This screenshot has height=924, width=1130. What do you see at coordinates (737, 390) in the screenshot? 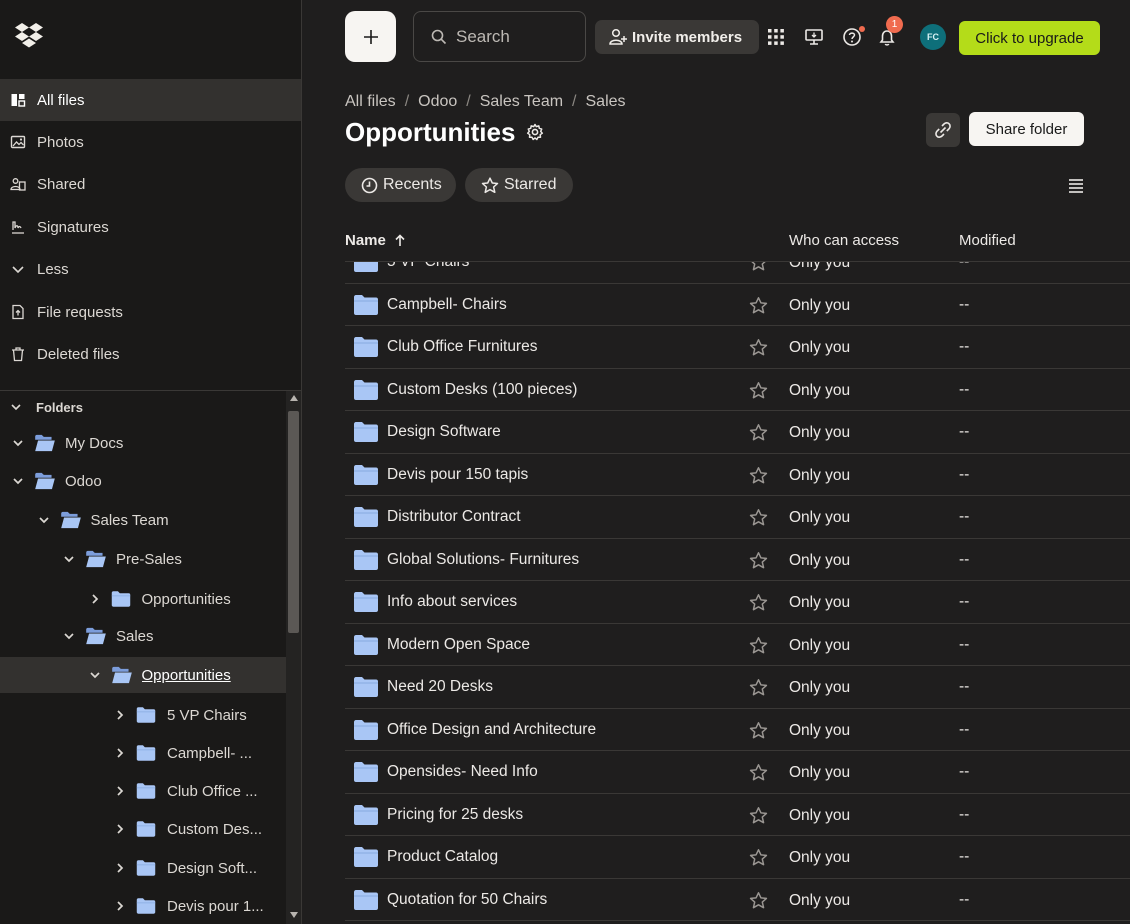
I see `table-row: Custom Desks (100 pieces) Only you --` at bounding box center [737, 390].